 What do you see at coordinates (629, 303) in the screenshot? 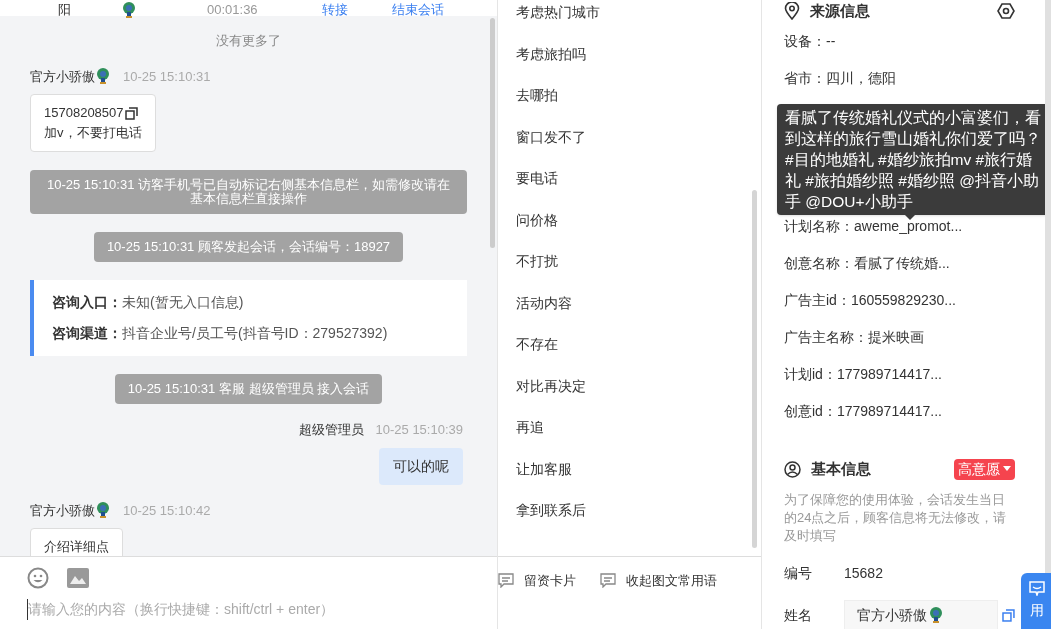
I see `phrase-item: 活动内容` at bounding box center [629, 303].